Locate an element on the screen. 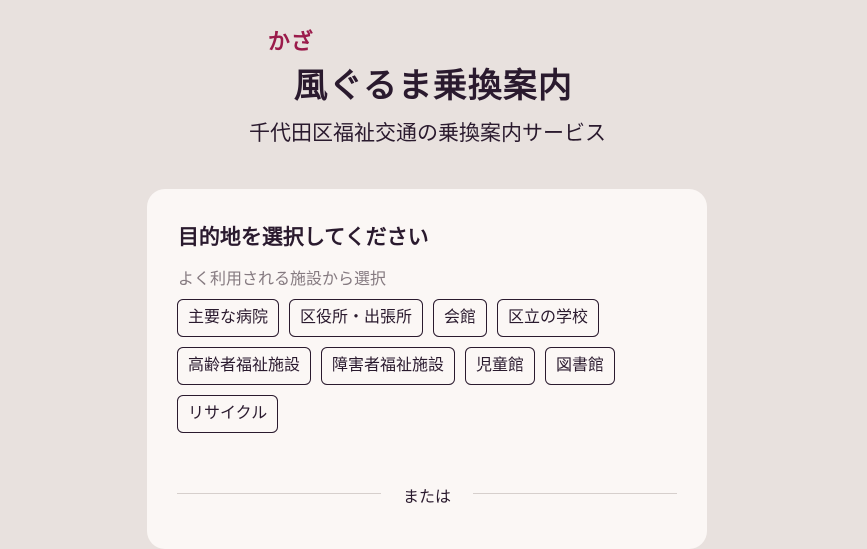 This screenshot has height=549, width=867. chip-hall: 会館 is located at coordinates (460, 318).